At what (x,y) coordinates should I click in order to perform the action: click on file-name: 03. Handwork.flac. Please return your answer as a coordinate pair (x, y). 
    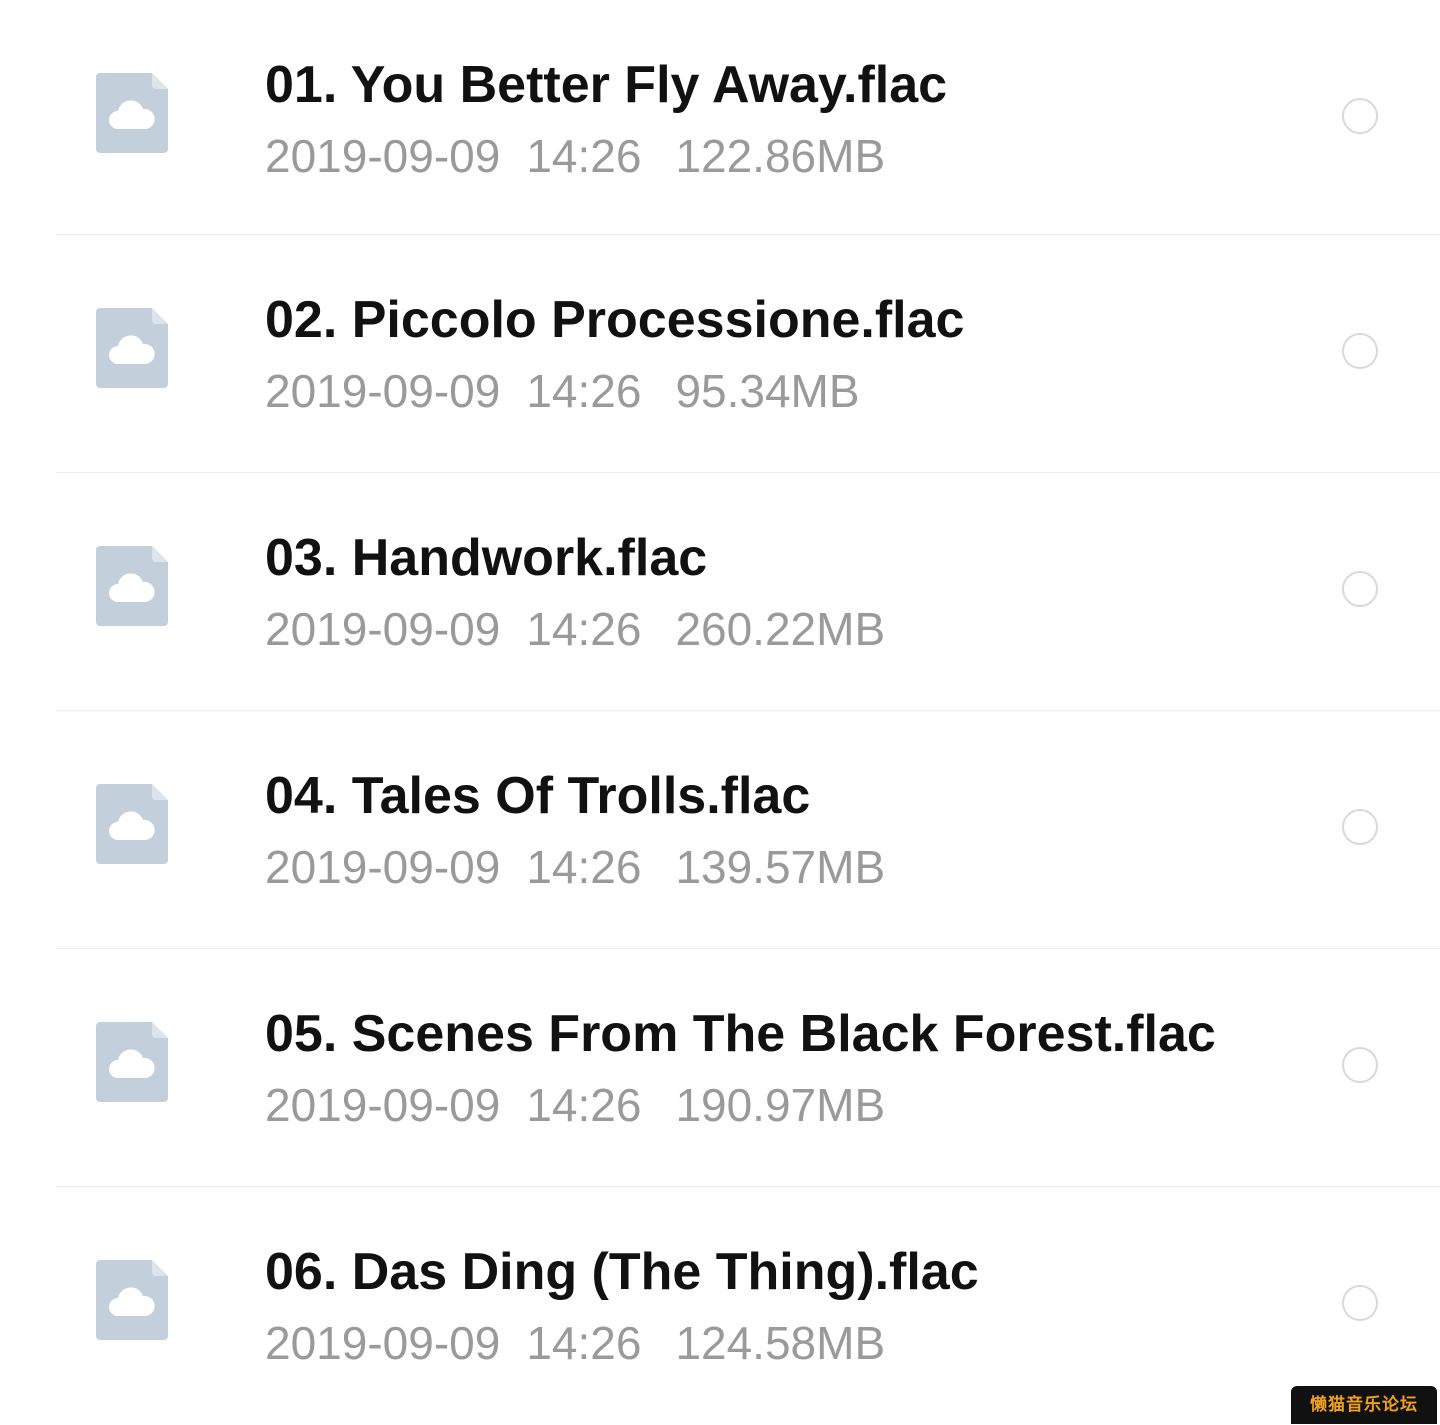
    Looking at the image, I should click on (486, 558).